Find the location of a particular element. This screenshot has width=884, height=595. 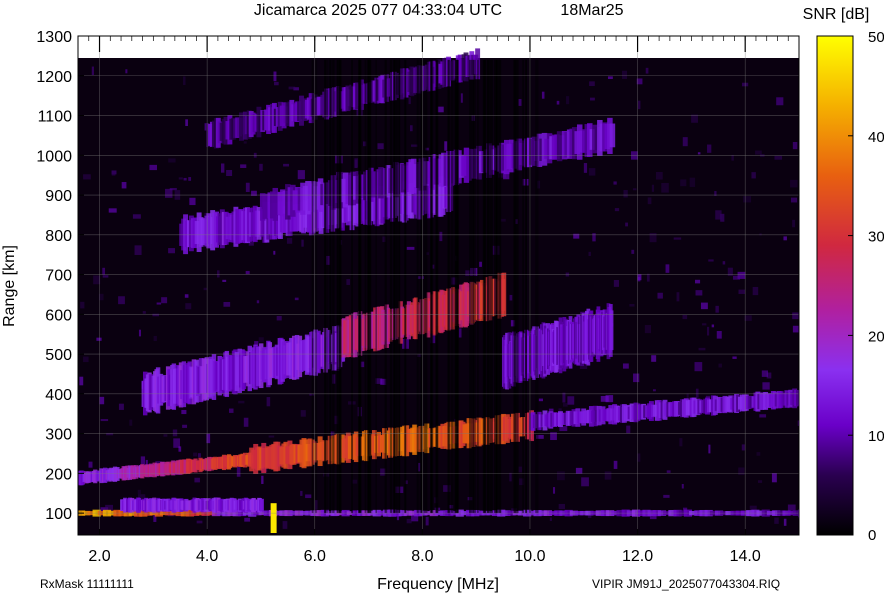

y-tick-label: 100 is located at coordinates (58, 514).